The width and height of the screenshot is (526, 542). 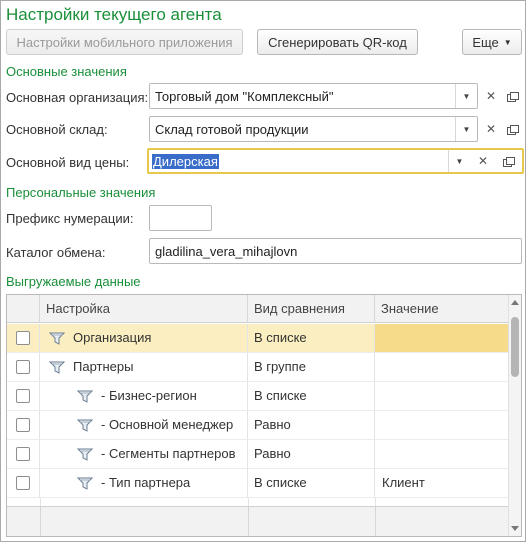 What do you see at coordinates (124, 42) in the screenshot?
I see `mobile-settings-button: Настройки мобильного приложения` at bounding box center [124, 42].